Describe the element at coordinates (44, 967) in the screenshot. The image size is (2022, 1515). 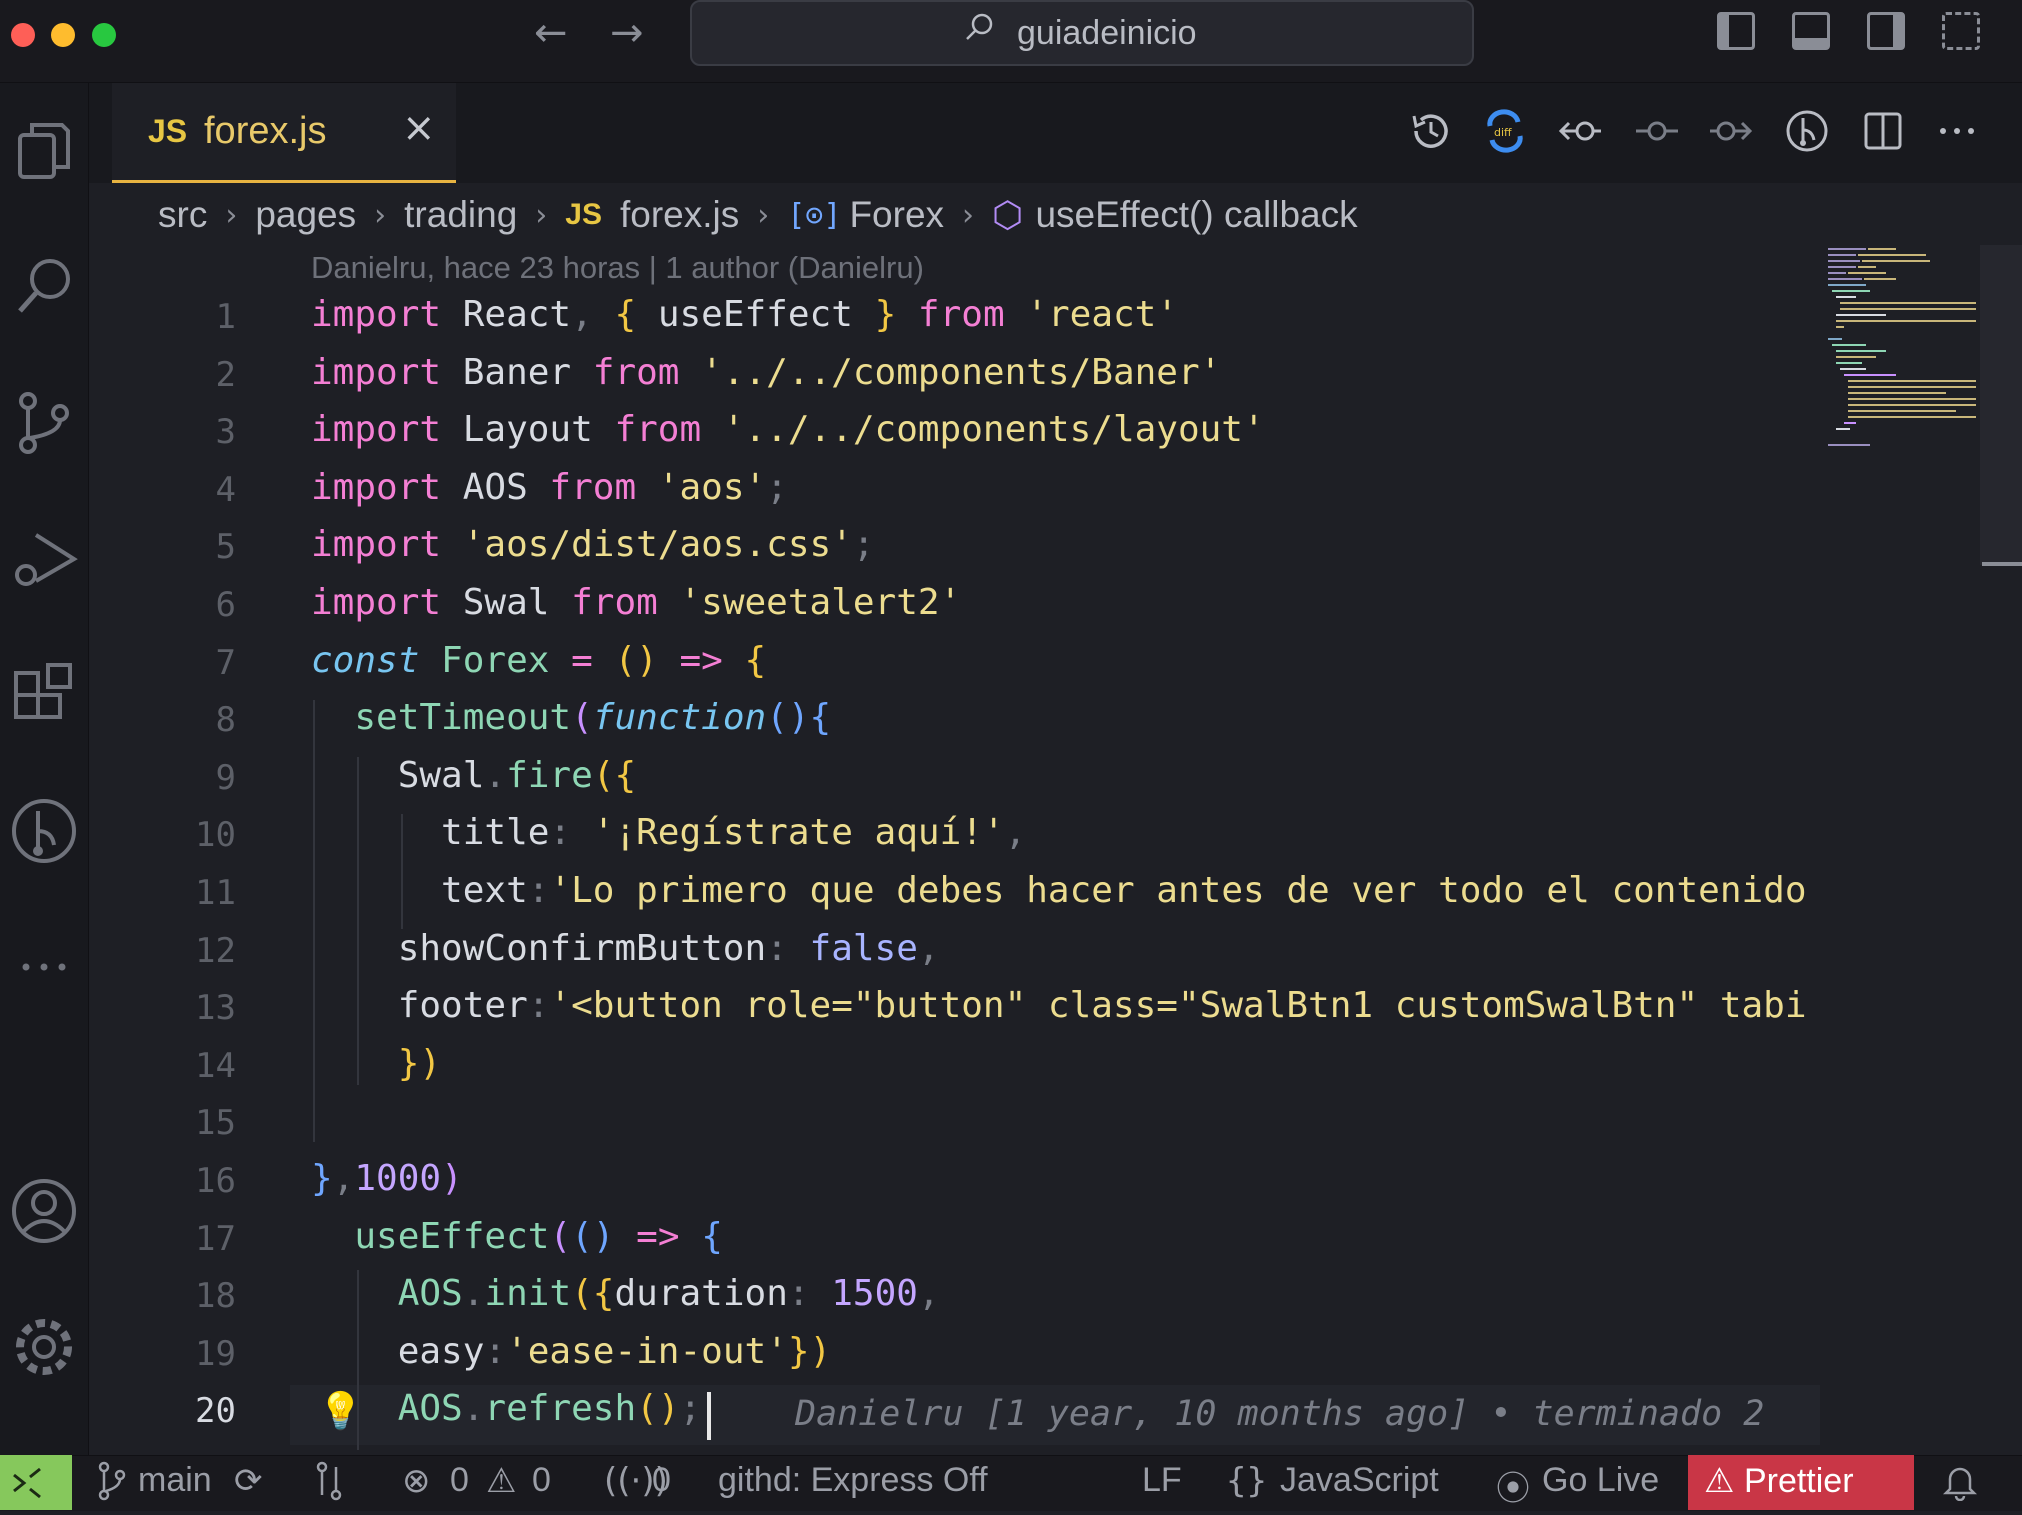
I see `more-icon` at that location.